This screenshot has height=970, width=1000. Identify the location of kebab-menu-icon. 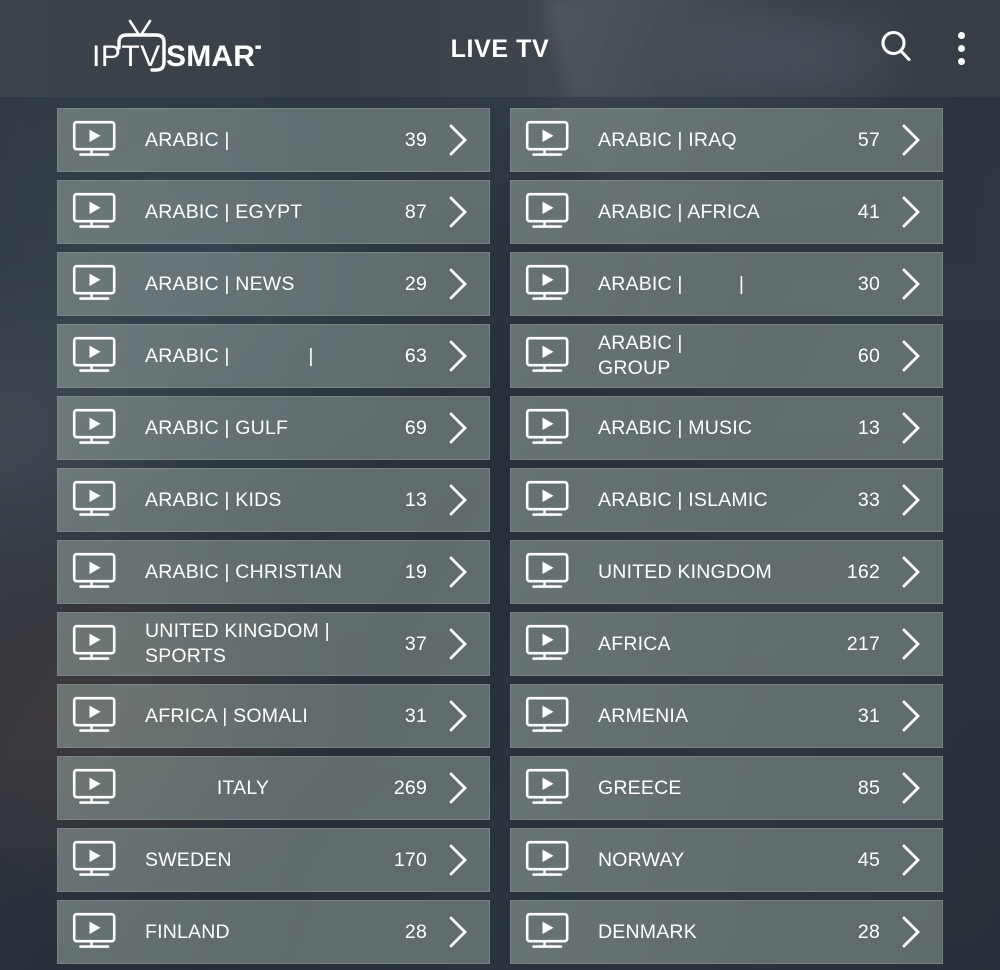
(961, 61).